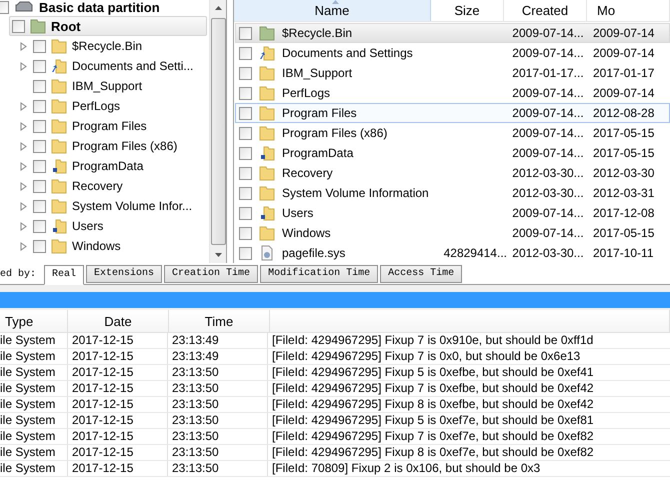 Image resolution: width=670 pixels, height=482 pixels. I want to click on table-cell-text: [FileId: 4294967295] Fixup 5 is 0xefbe, but should be 0xef41, so click(433, 372).